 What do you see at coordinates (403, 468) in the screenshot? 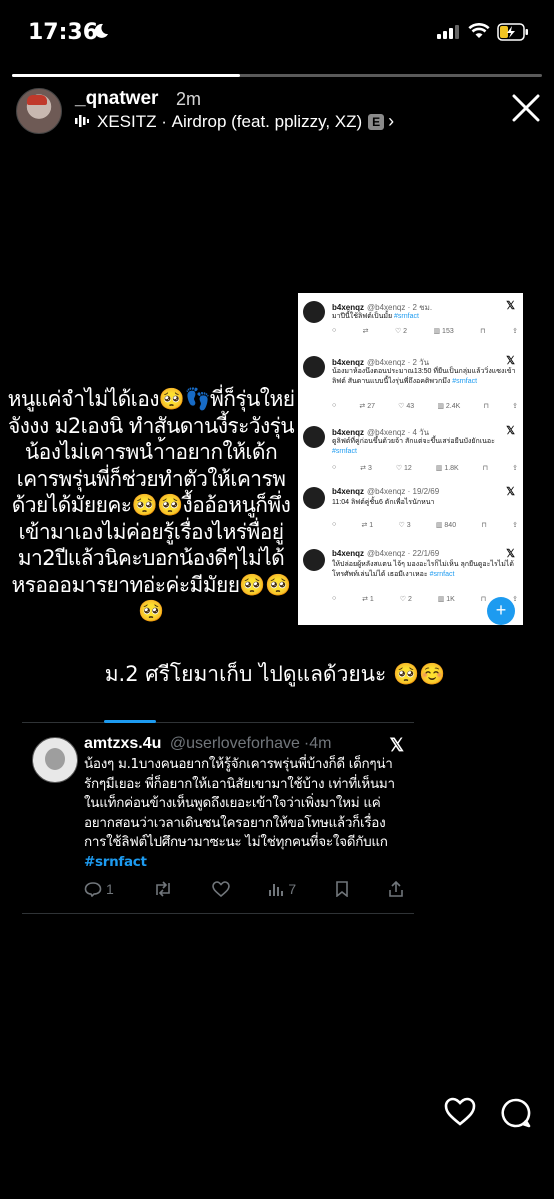
I see `heart-stat: ♡ 12` at bounding box center [403, 468].